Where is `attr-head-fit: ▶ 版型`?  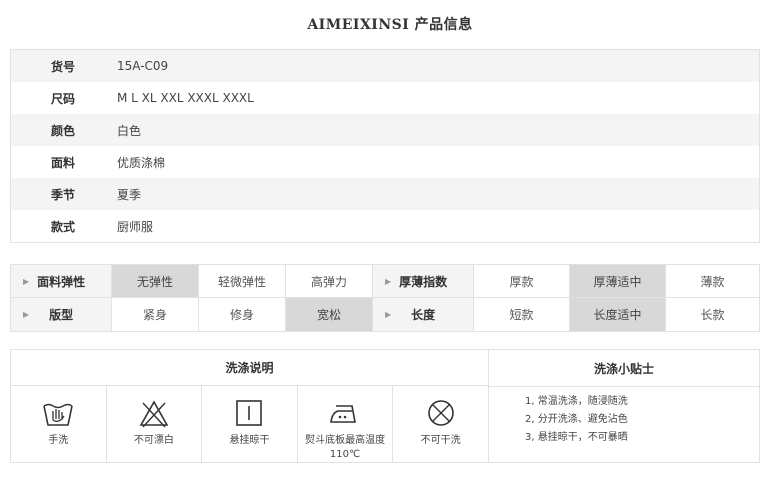
attr-head-fit: ▶ 版型 is located at coordinates (61, 314).